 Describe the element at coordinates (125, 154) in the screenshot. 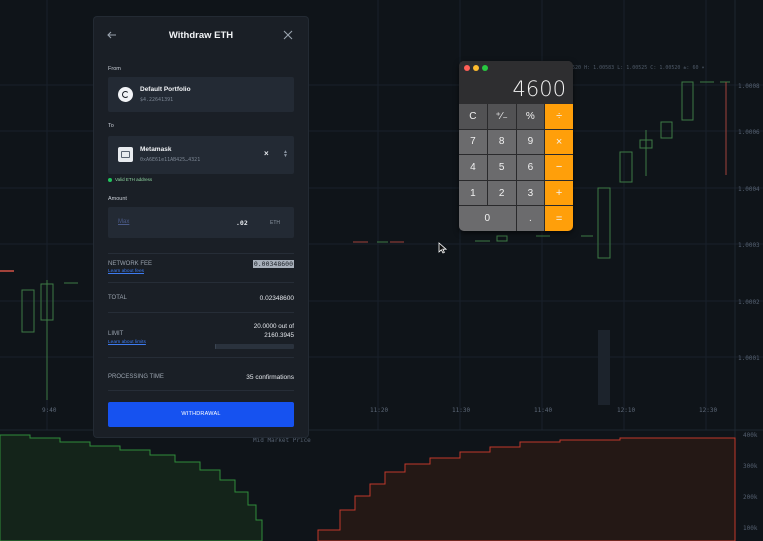

I see `wallet-icon` at that location.